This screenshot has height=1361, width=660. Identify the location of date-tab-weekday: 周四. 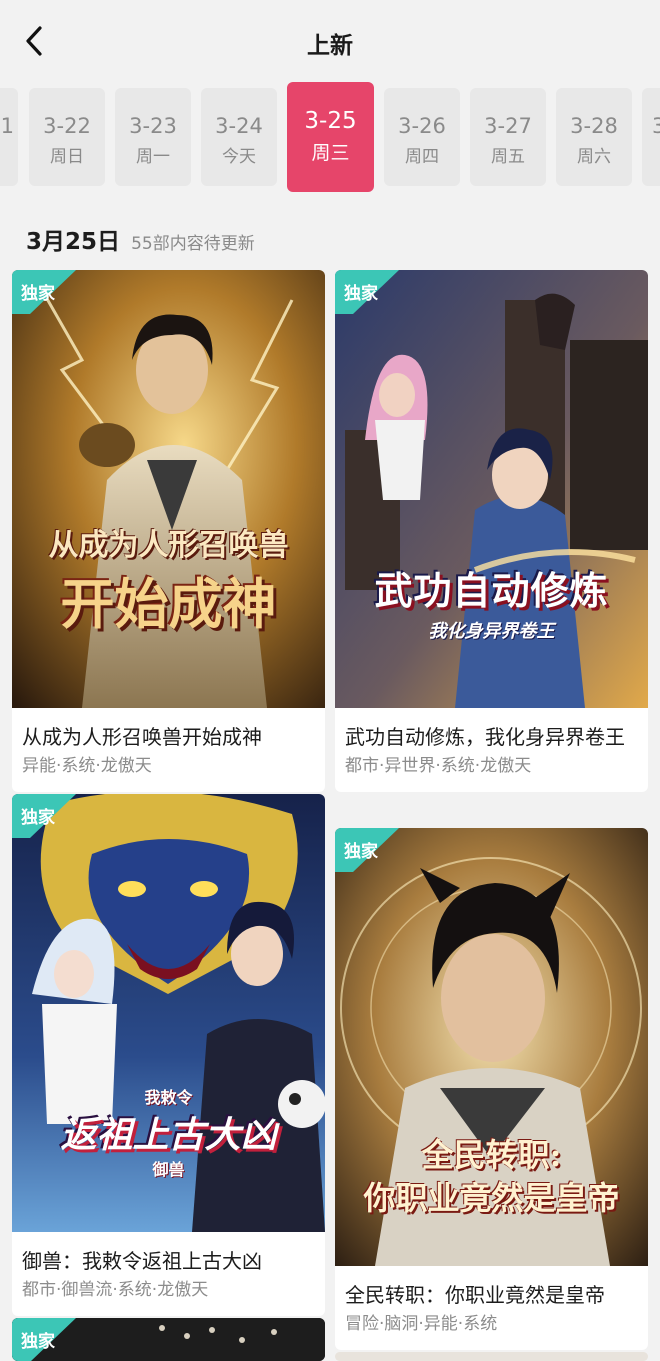
(422, 157).